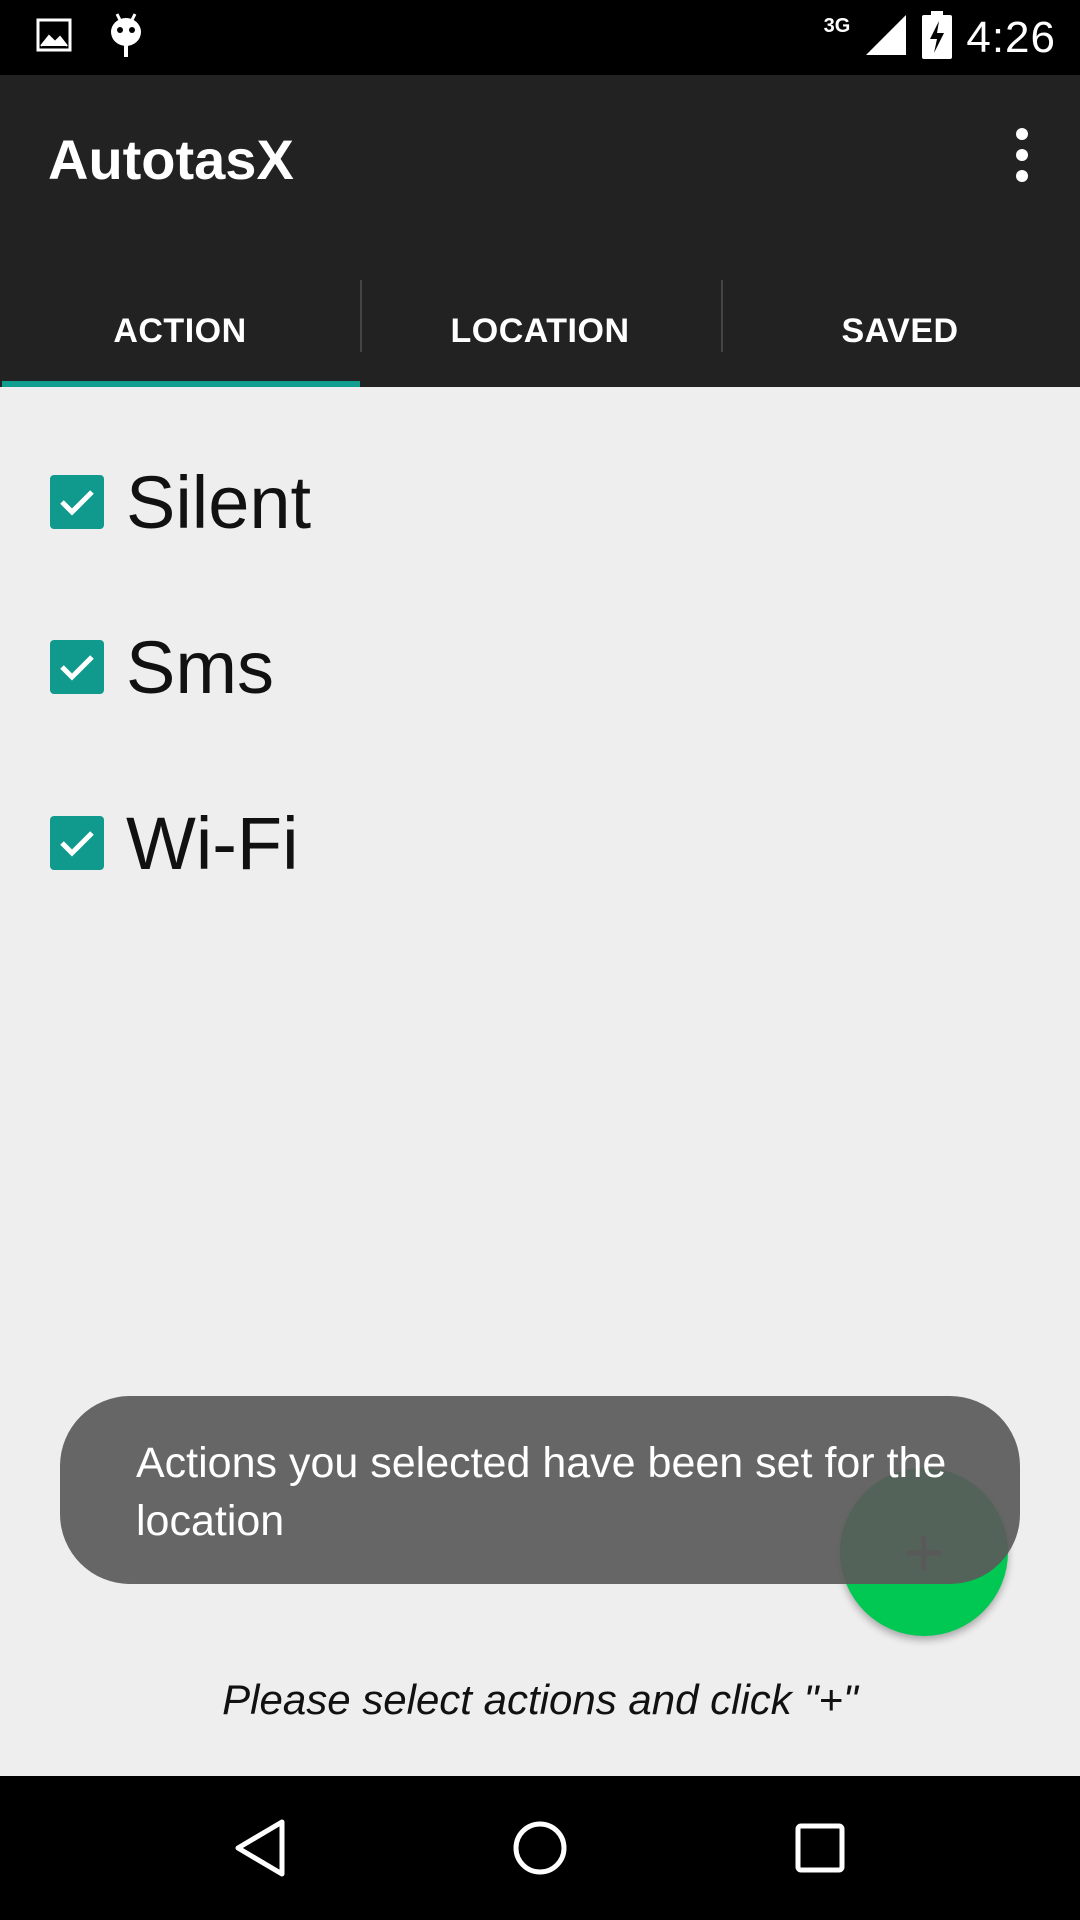 The image size is (1080, 1920). I want to click on app-title: AutotasX, so click(171, 159).